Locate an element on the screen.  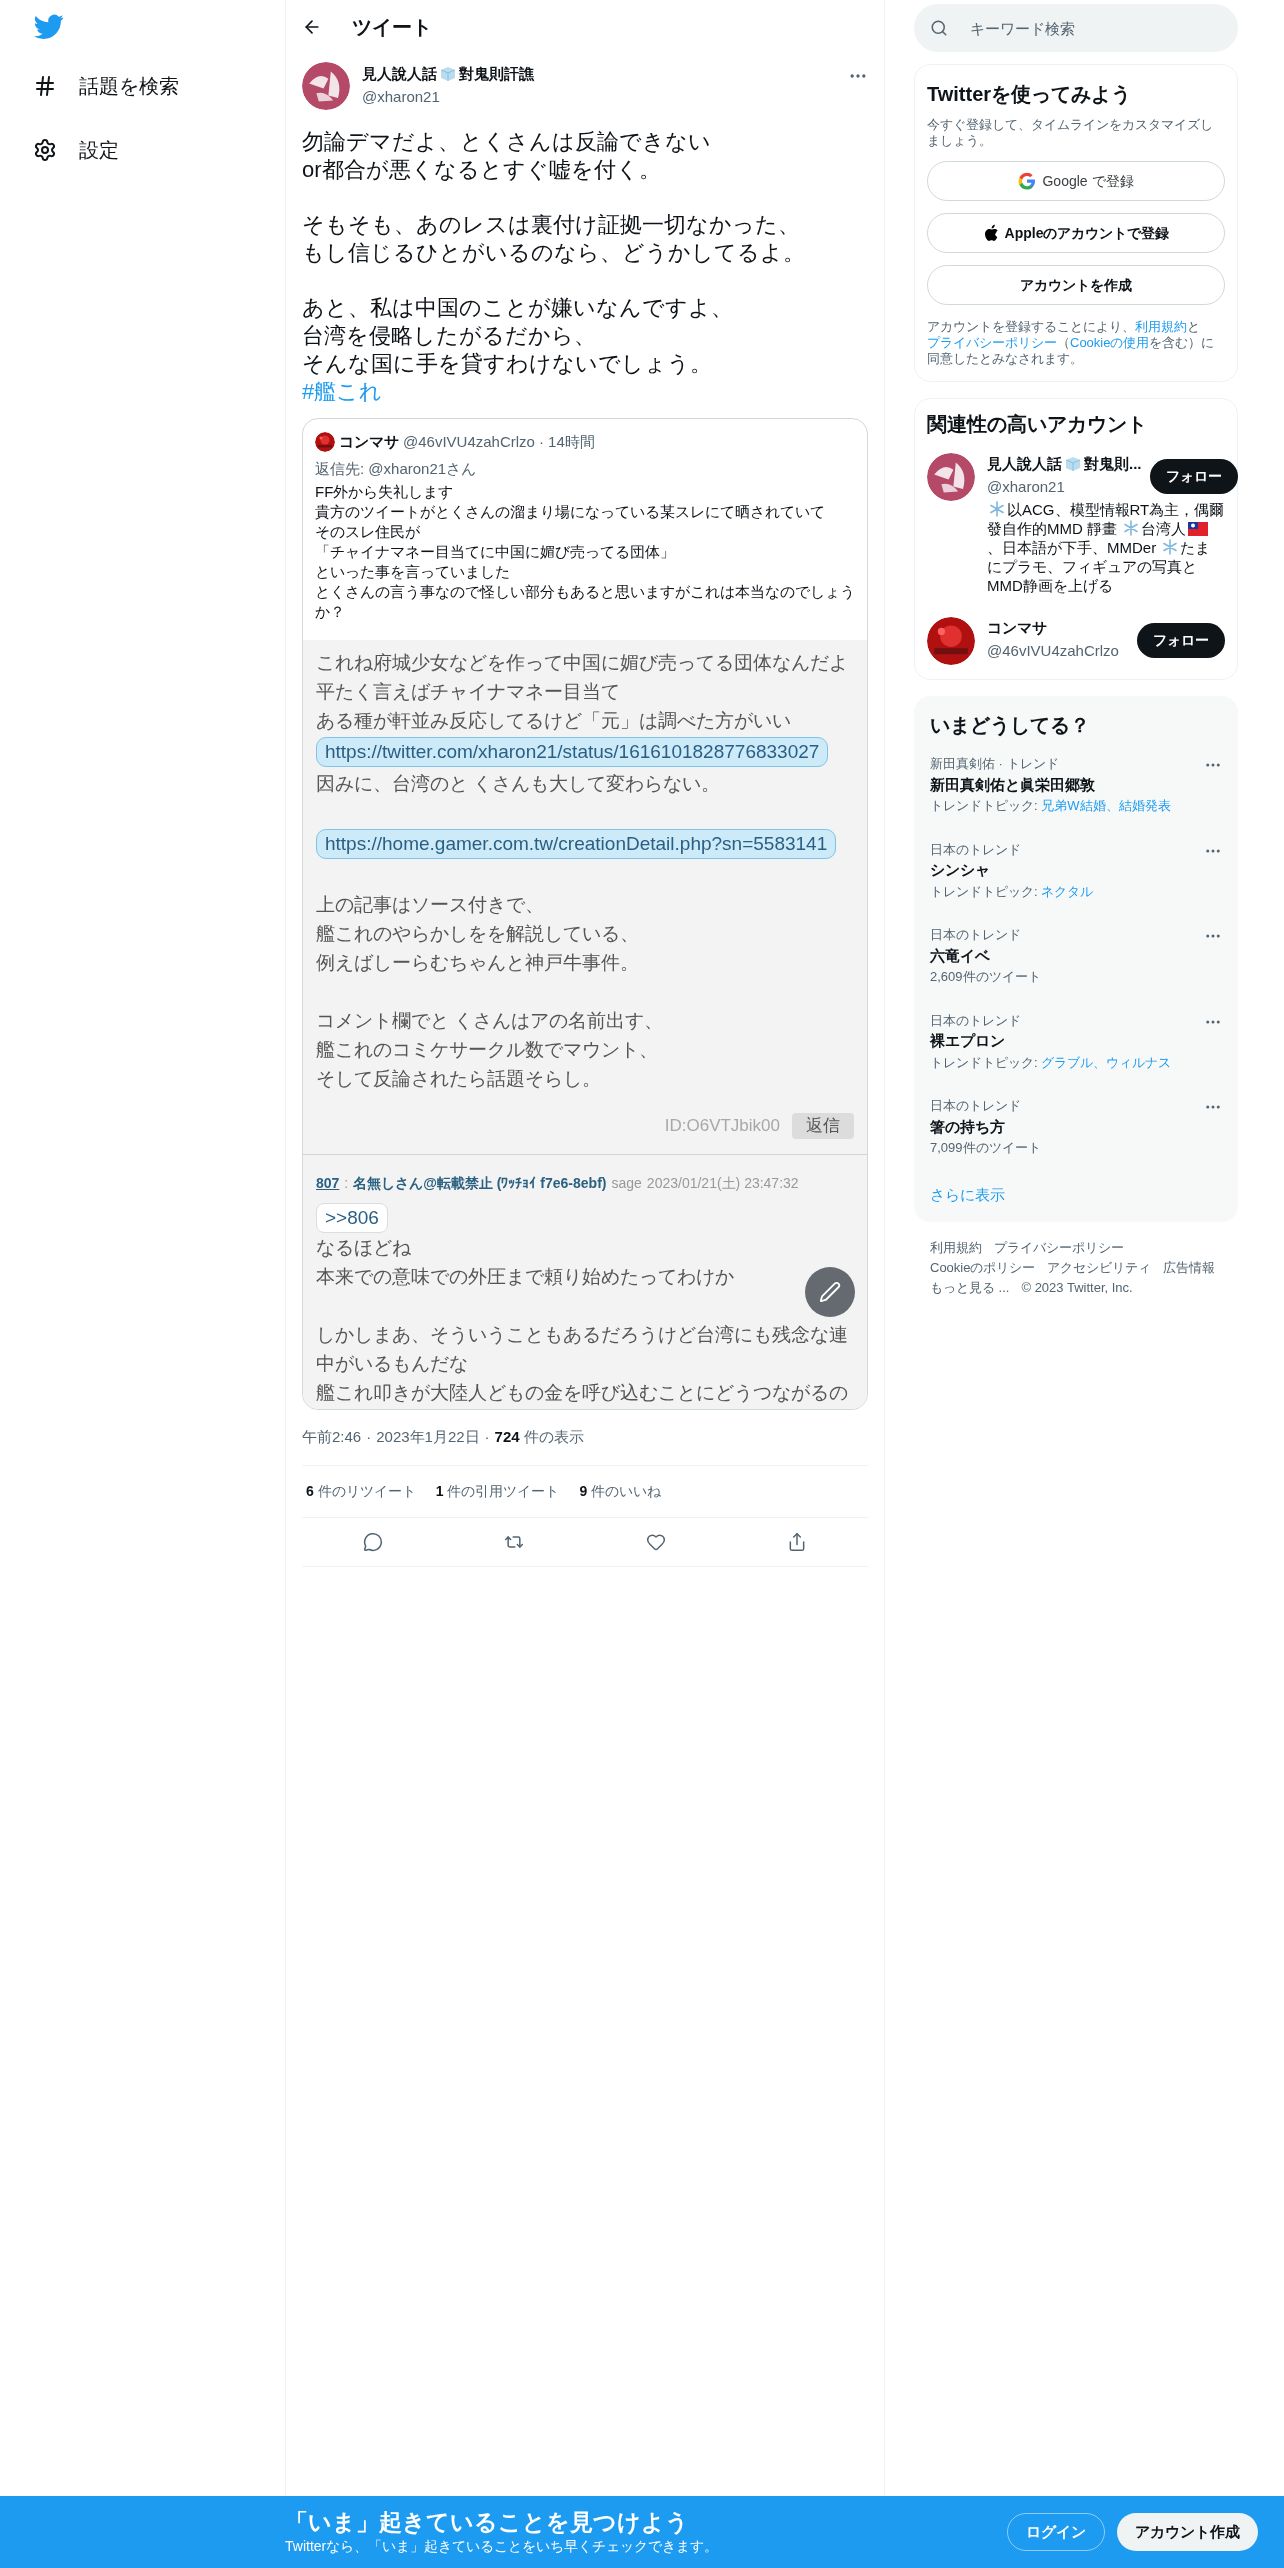
apple-logo-icon is located at coordinates (990, 233).